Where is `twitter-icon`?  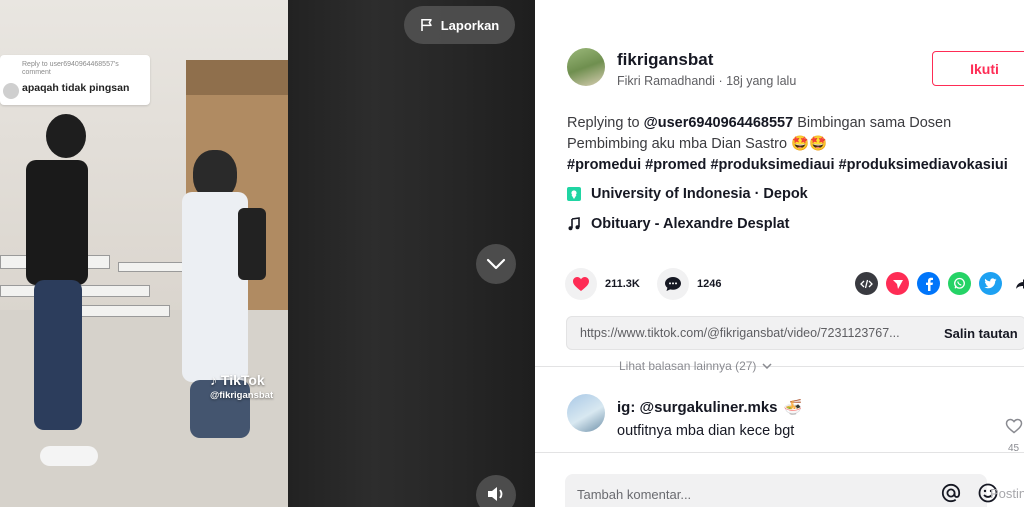 twitter-icon is located at coordinates (990, 283).